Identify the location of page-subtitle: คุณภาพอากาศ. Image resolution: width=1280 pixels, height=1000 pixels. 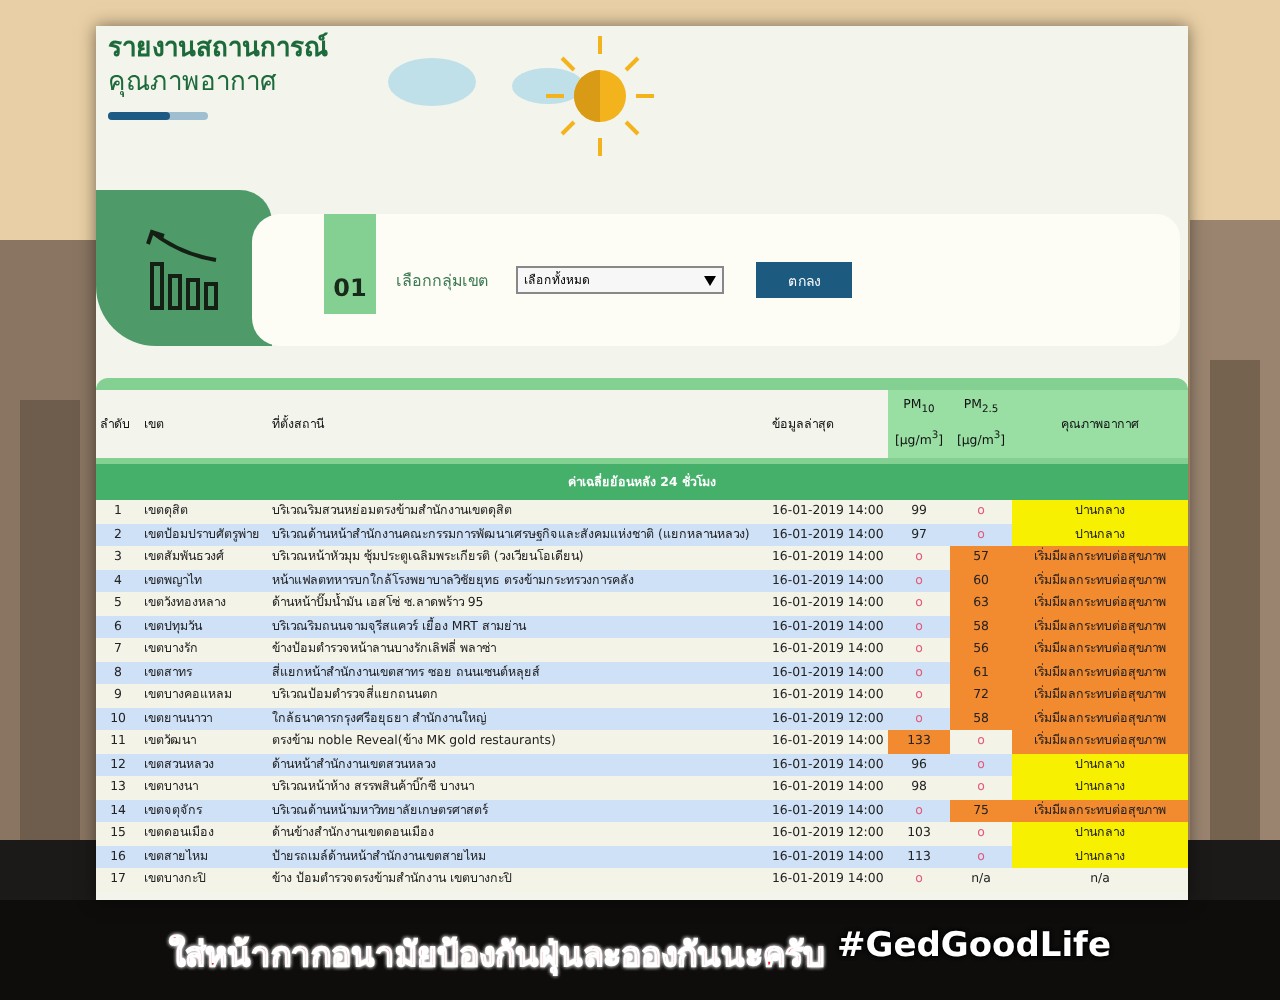
(193, 83).